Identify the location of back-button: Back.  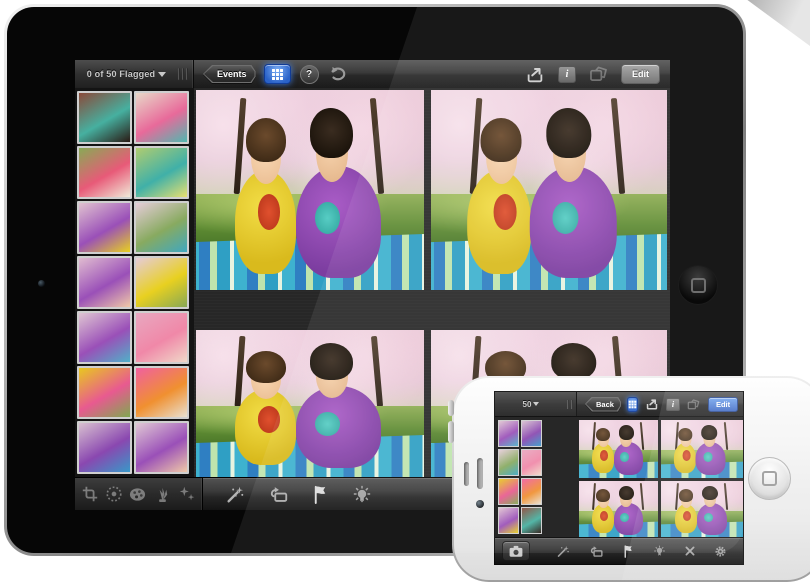
(603, 404).